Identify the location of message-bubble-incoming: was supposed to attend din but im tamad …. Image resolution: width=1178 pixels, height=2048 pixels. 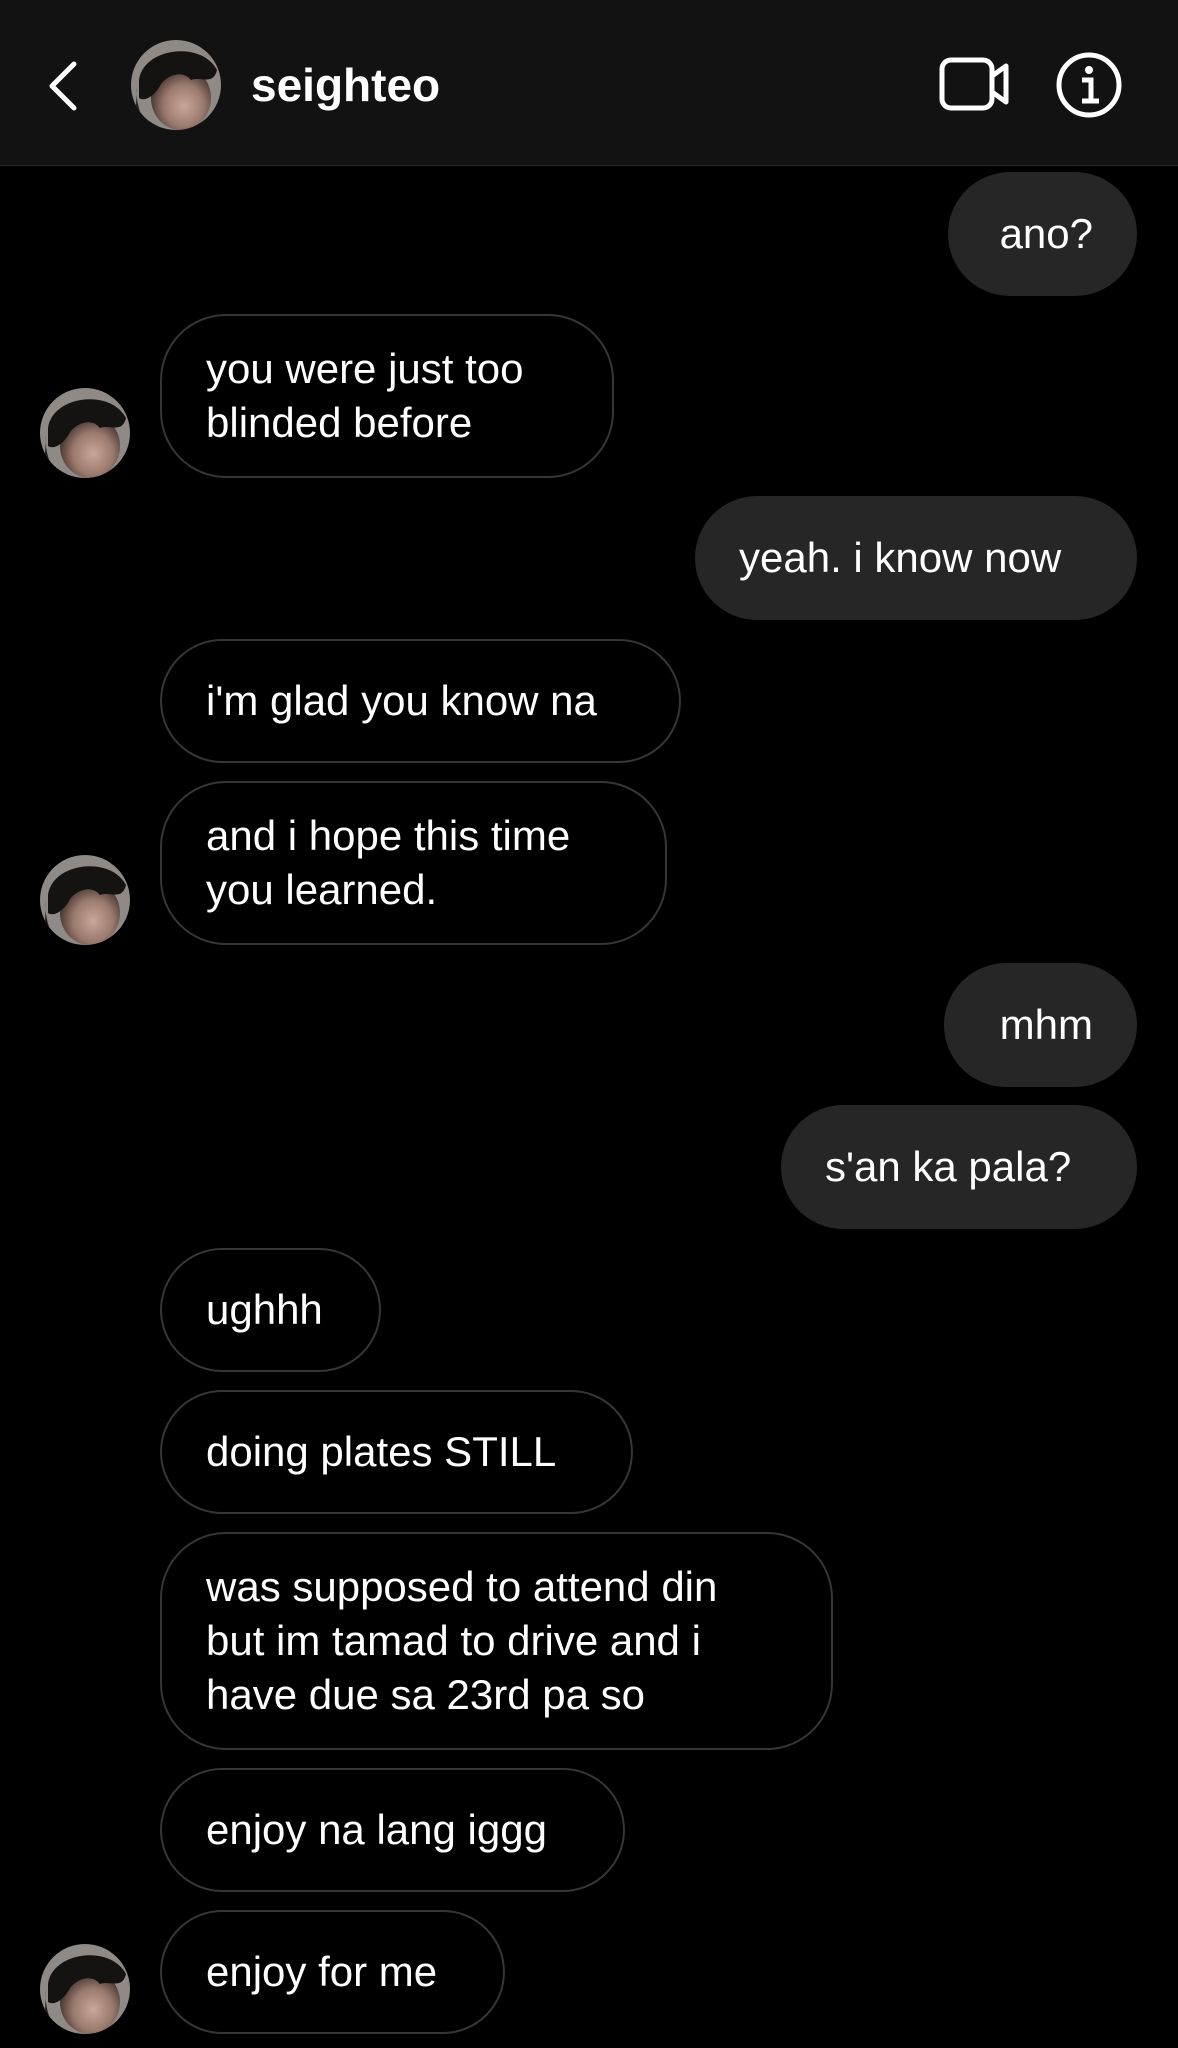
(496, 1641).